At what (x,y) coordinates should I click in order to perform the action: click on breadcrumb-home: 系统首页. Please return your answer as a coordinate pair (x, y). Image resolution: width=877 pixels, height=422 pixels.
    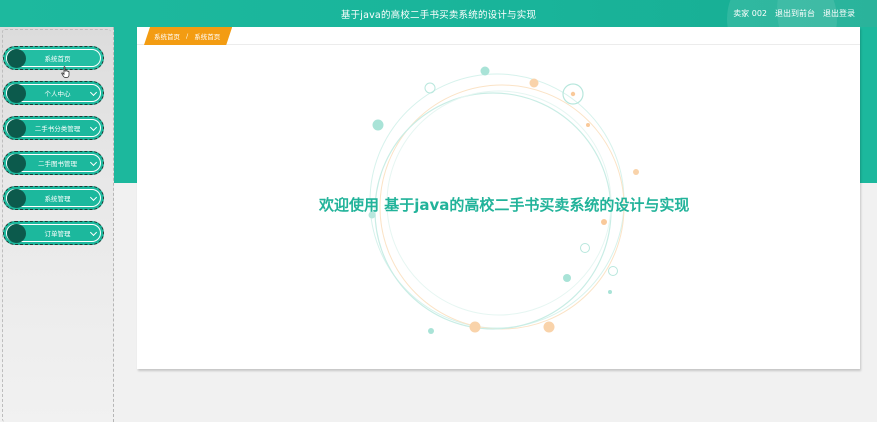
    Looking at the image, I should click on (167, 36).